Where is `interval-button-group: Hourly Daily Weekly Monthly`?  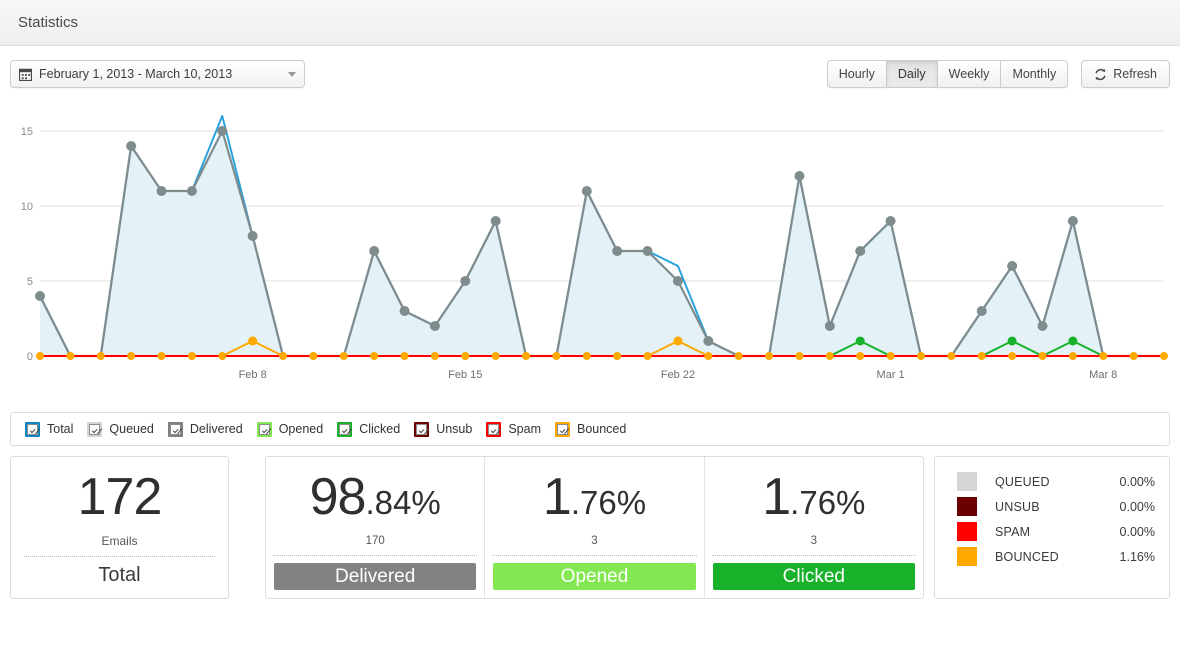 interval-button-group: Hourly Daily Weekly Monthly is located at coordinates (947, 74).